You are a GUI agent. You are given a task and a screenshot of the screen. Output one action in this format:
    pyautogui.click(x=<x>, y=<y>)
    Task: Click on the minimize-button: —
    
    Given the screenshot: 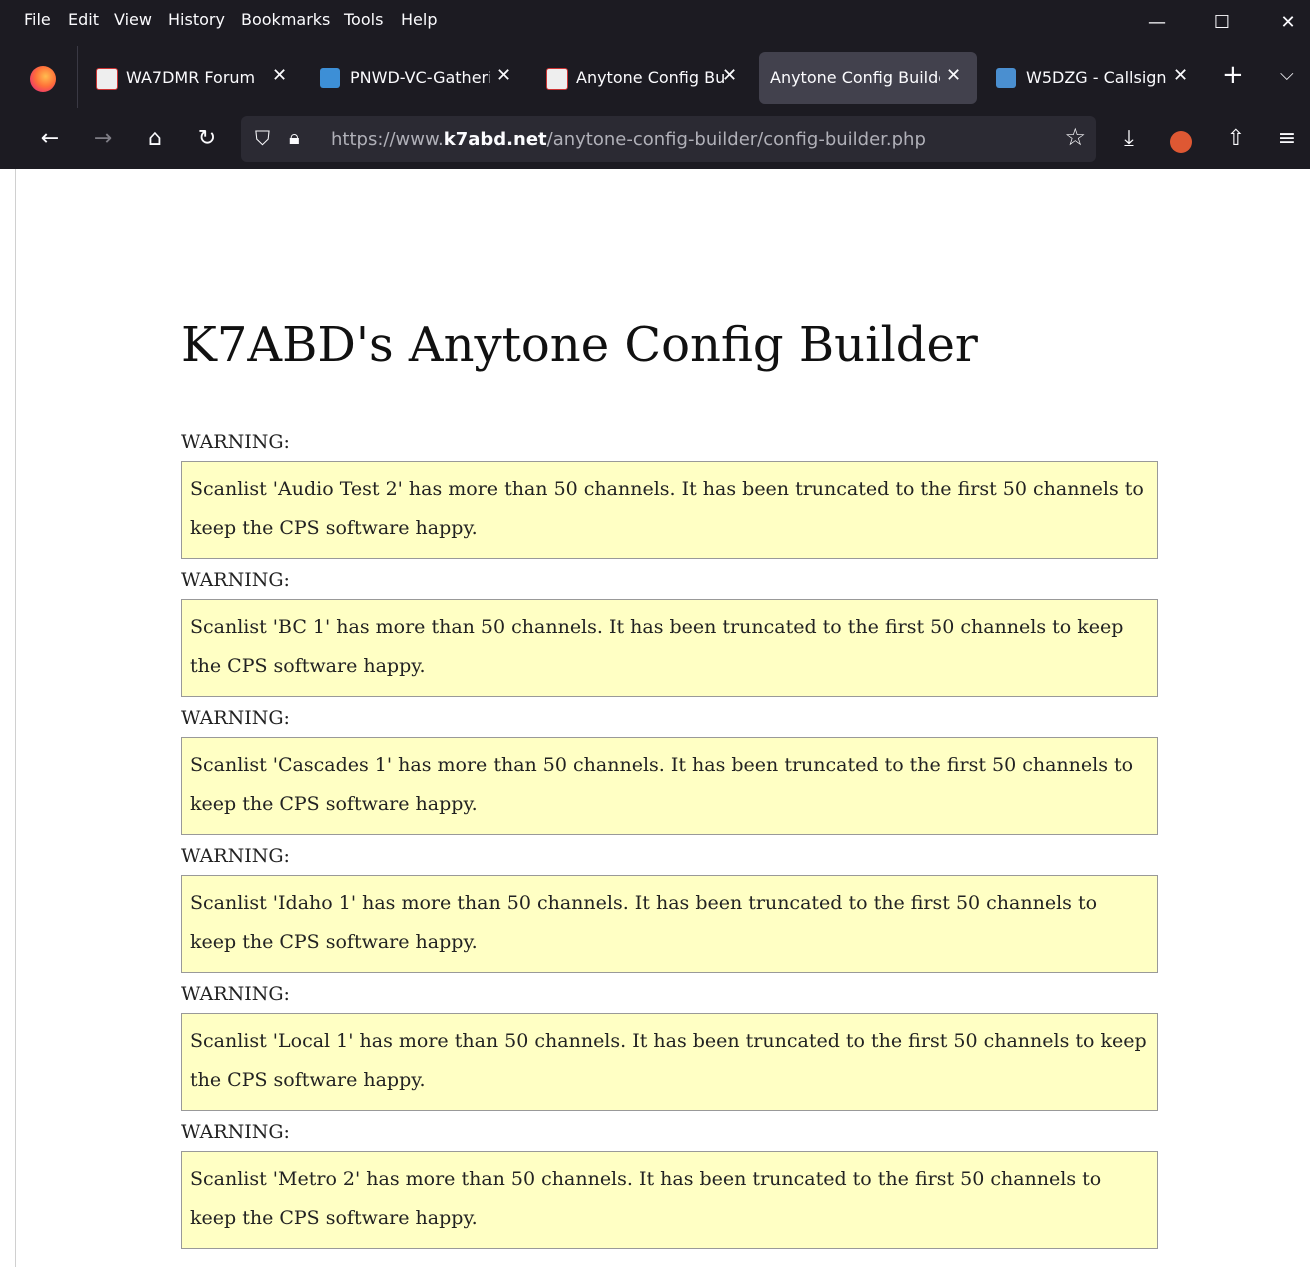 What is the action you would take?
    pyautogui.click(x=1157, y=23)
    